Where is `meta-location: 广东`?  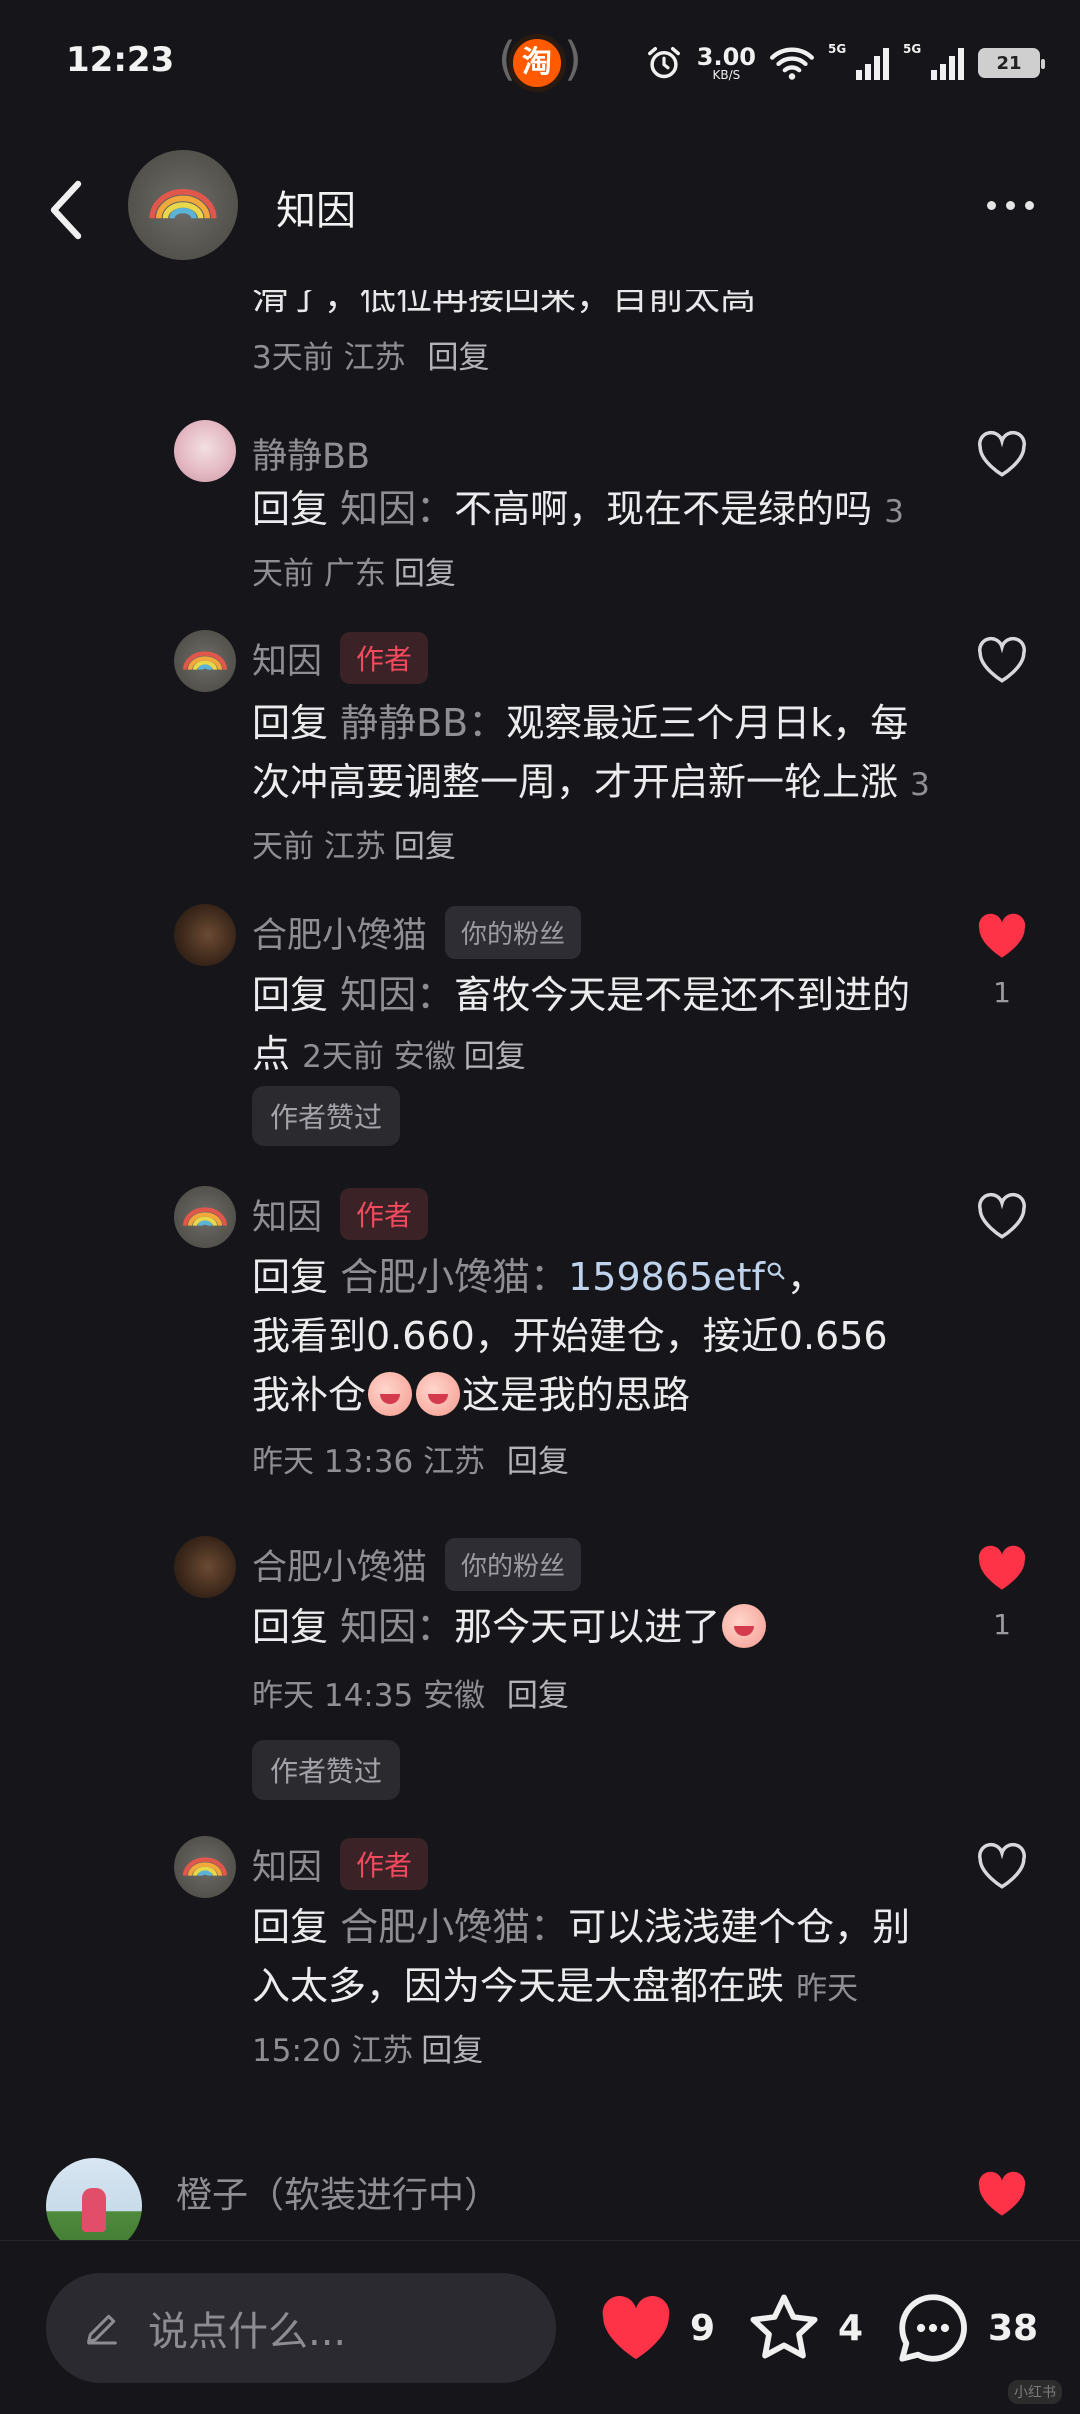 meta-location: 广东 is located at coordinates (354, 574).